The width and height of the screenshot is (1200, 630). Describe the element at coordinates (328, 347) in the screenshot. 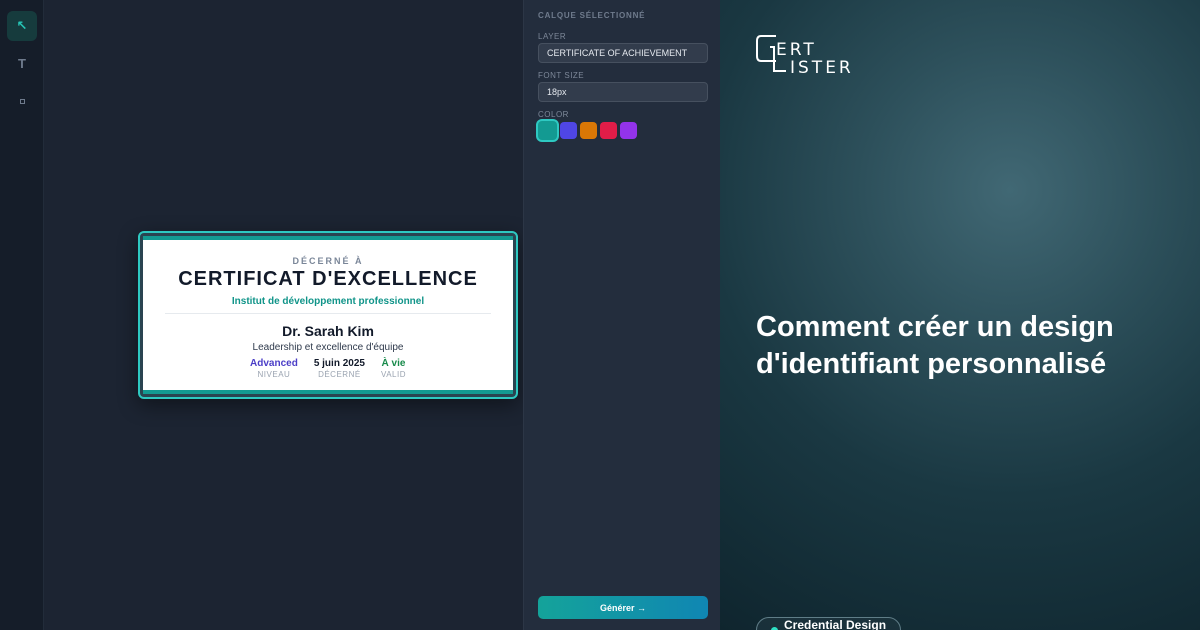

I see `certificate-program: Leadership et excellence d'équipe` at that location.